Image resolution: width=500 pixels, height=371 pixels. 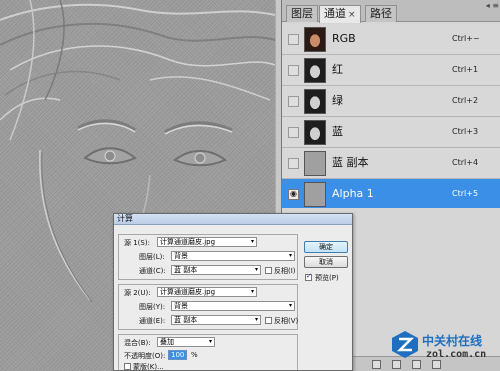 I want to click on channel-row-green: 绿 Ctrl+2, so click(x=391, y=101).